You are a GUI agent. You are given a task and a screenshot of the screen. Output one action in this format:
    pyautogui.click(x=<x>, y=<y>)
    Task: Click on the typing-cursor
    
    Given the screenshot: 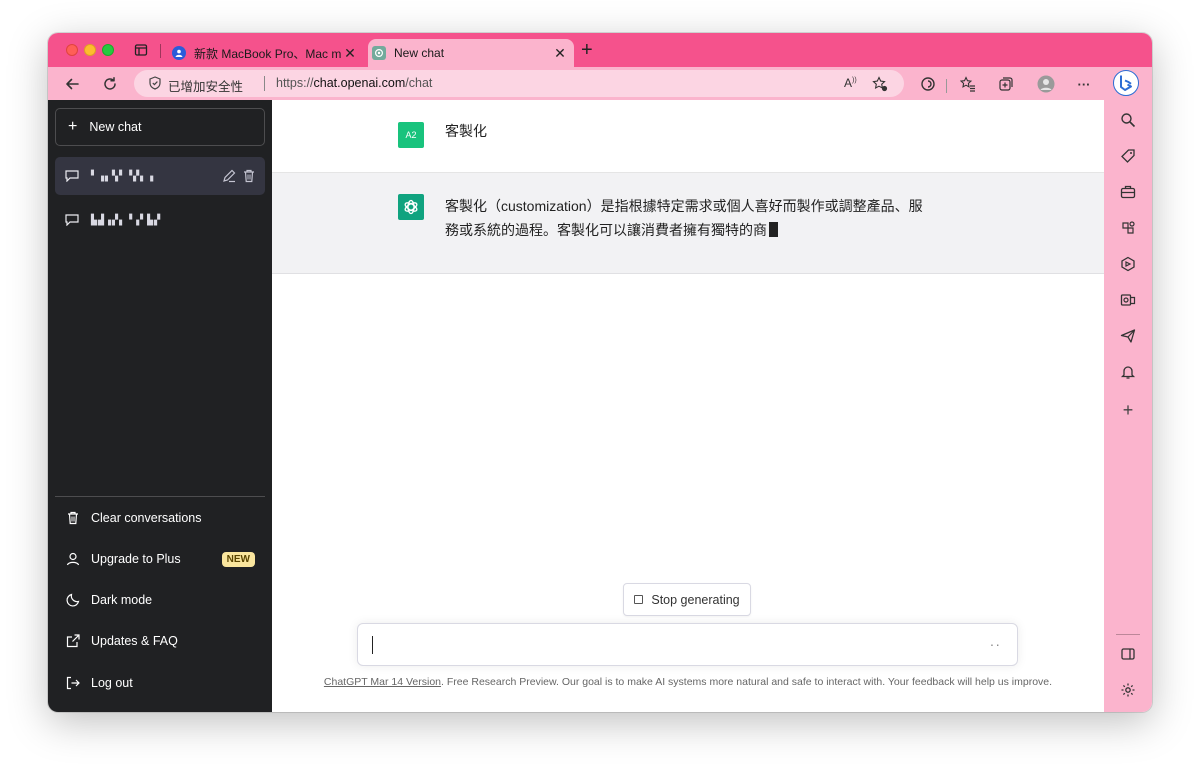 What is the action you would take?
    pyautogui.click(x=773, y=229)
    